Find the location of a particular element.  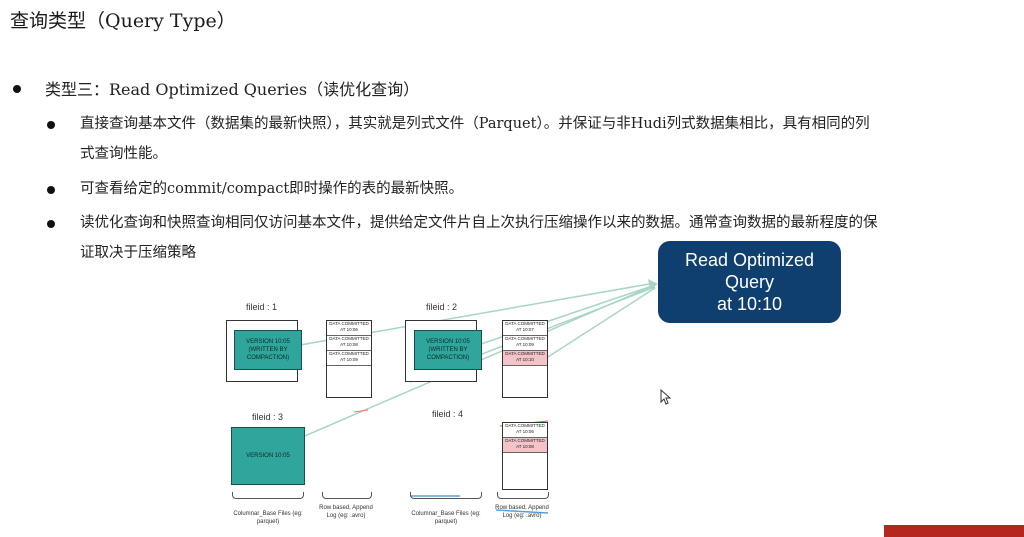

corner-banner is located at coordinates (954, 531).